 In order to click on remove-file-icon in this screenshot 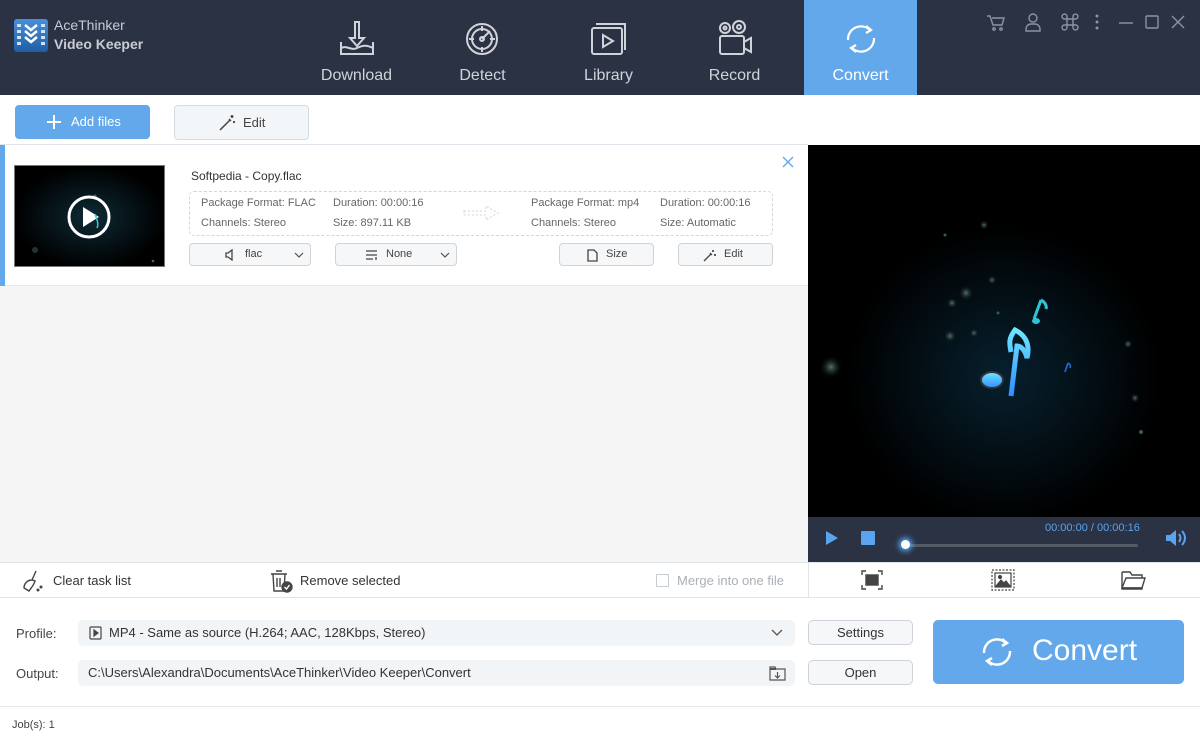, I will do `click(788, 162)`.